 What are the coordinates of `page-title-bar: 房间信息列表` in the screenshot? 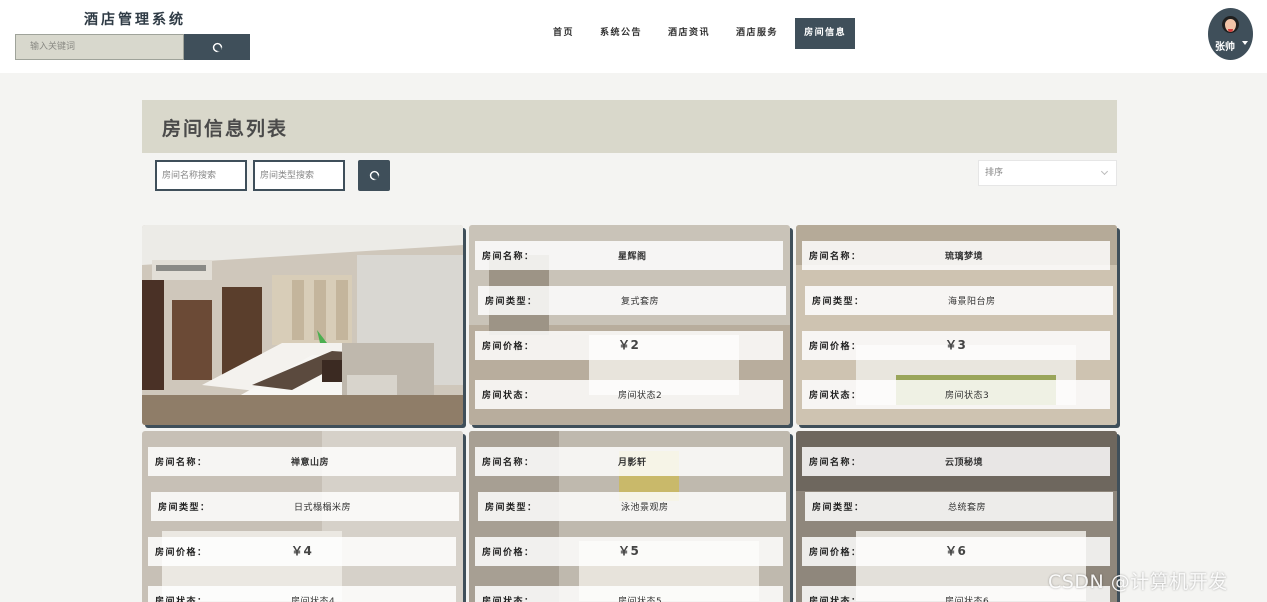 It's located at (629, 126).